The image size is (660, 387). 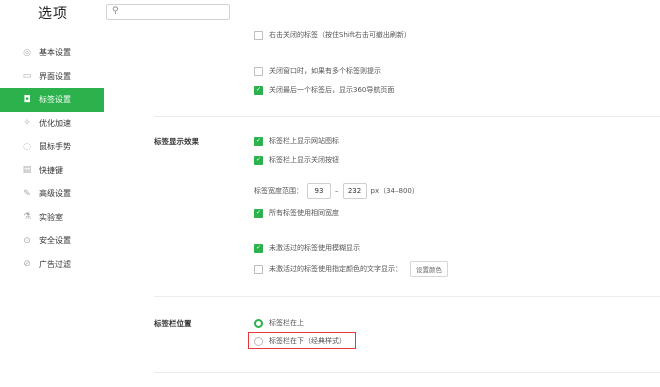 I want to click on tab-width-label: 标签宽度范围：, so click(x=278, y=191).